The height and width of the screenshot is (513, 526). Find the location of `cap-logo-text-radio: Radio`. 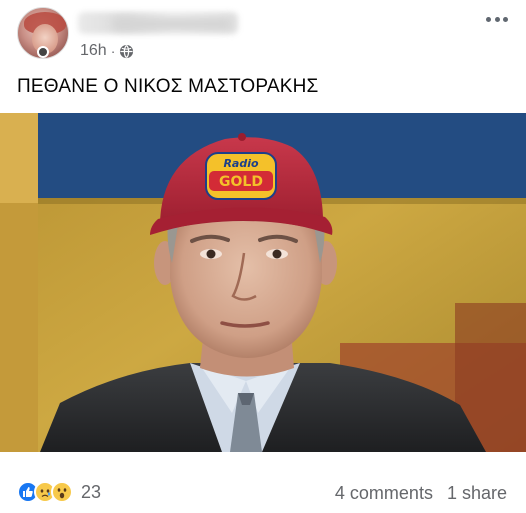

cap-logo-text-radio: Radio is located at coordinates (241, 163).